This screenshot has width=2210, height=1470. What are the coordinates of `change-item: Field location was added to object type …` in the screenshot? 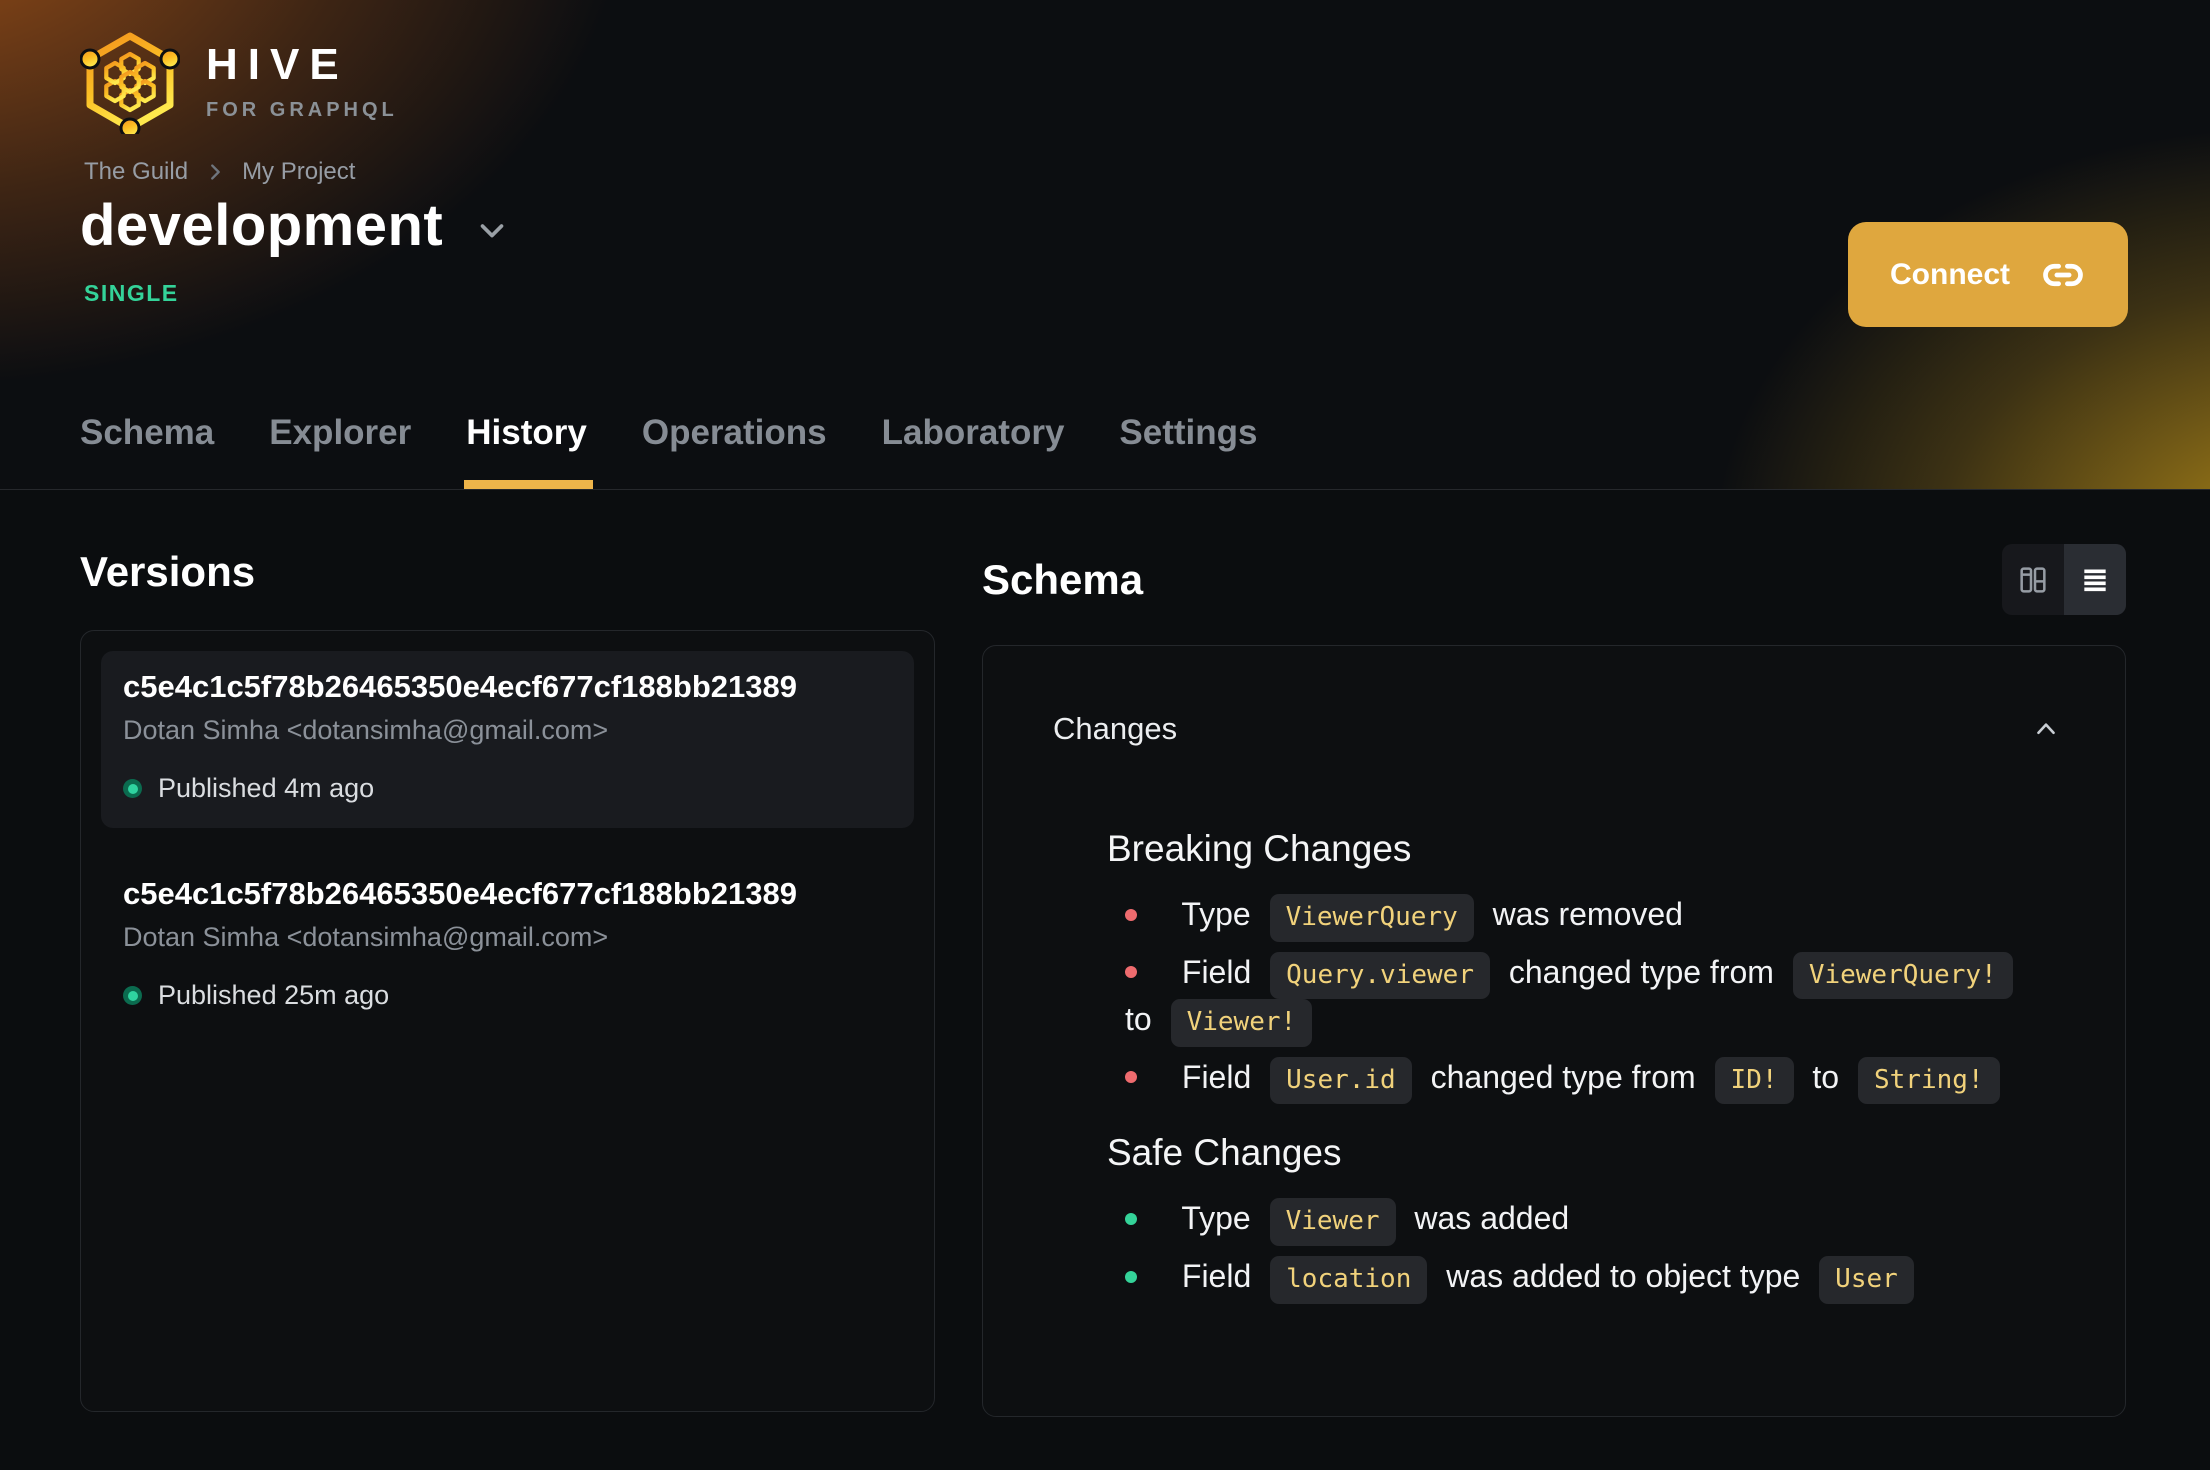 It's located at (1590, 1279).